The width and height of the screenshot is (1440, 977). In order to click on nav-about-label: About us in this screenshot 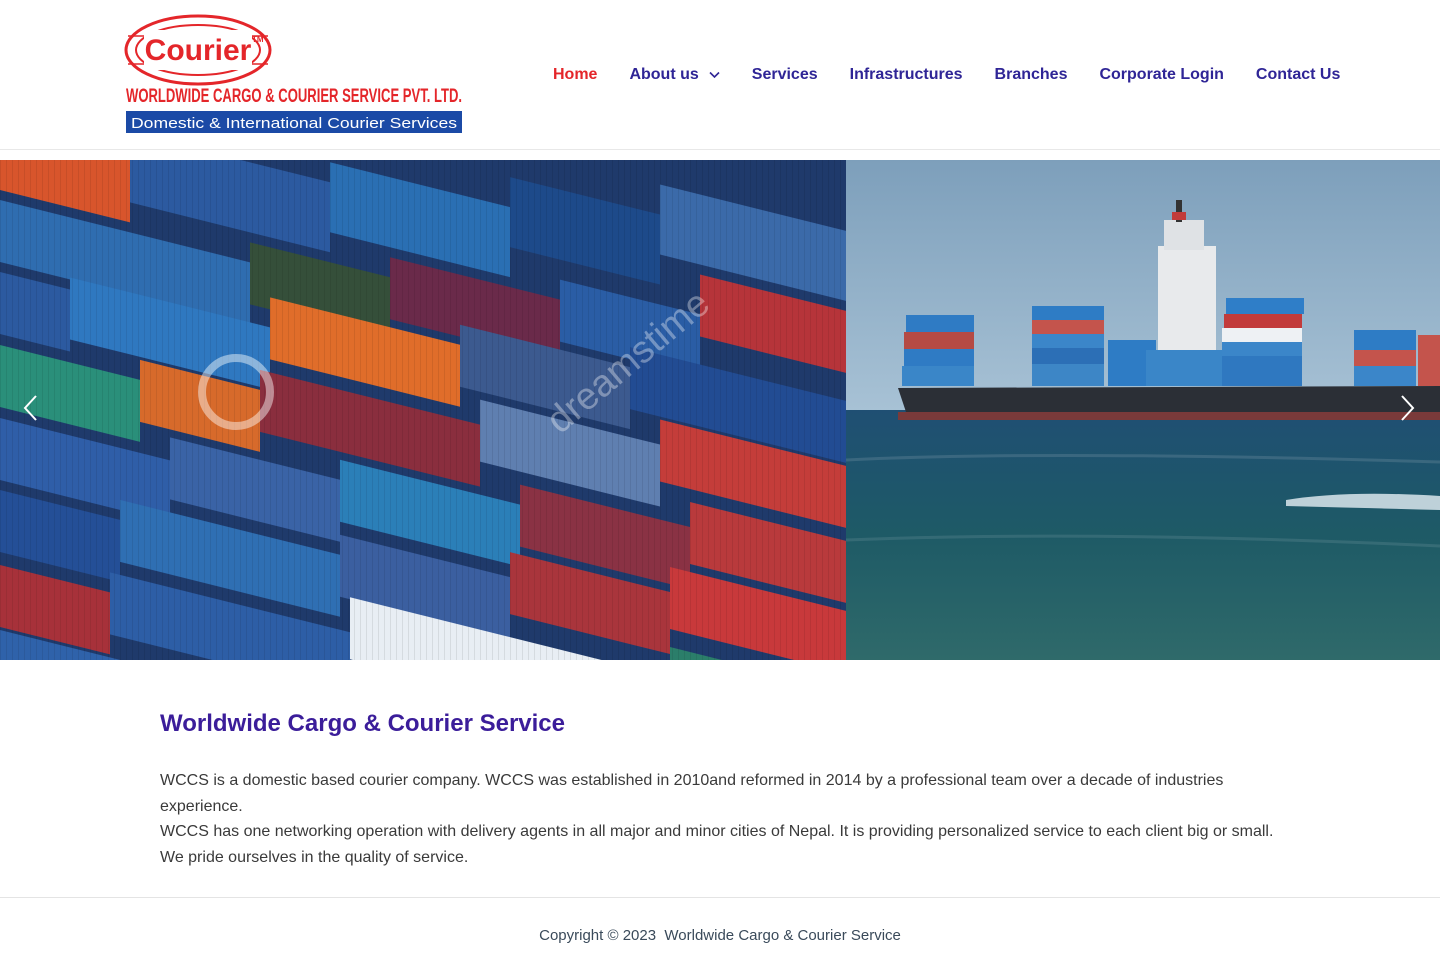, I will do `click(664, 74)`.